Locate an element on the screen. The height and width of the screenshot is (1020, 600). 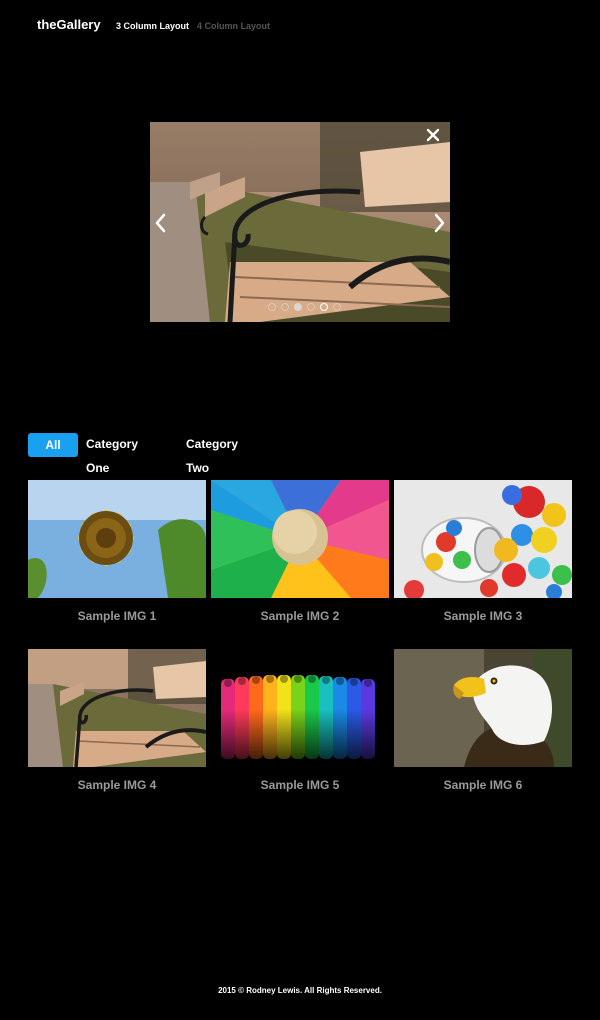
item-caption: Sample IMG 2 is located at coordinates (300, 616).